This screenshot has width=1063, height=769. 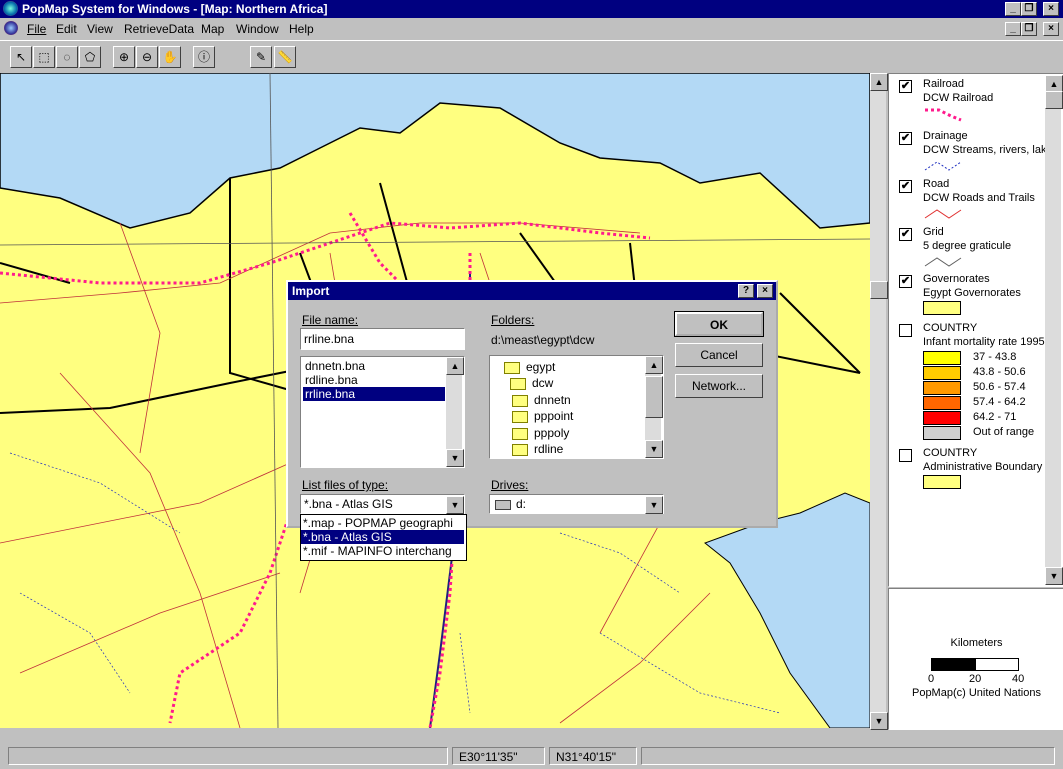 What do you see at coordinates (654, 365) in the screenshot?
I see `folder-scroll-up-icon: ▲` at bounding box center [654, 365].